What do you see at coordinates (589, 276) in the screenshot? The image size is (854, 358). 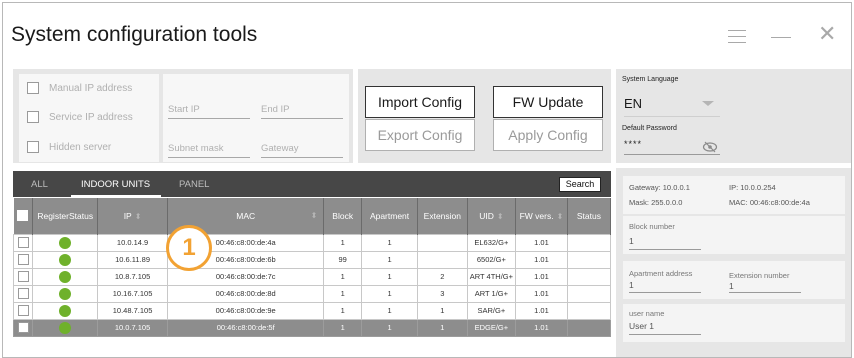 I see `status-cell` at bounding box center [589, 276].